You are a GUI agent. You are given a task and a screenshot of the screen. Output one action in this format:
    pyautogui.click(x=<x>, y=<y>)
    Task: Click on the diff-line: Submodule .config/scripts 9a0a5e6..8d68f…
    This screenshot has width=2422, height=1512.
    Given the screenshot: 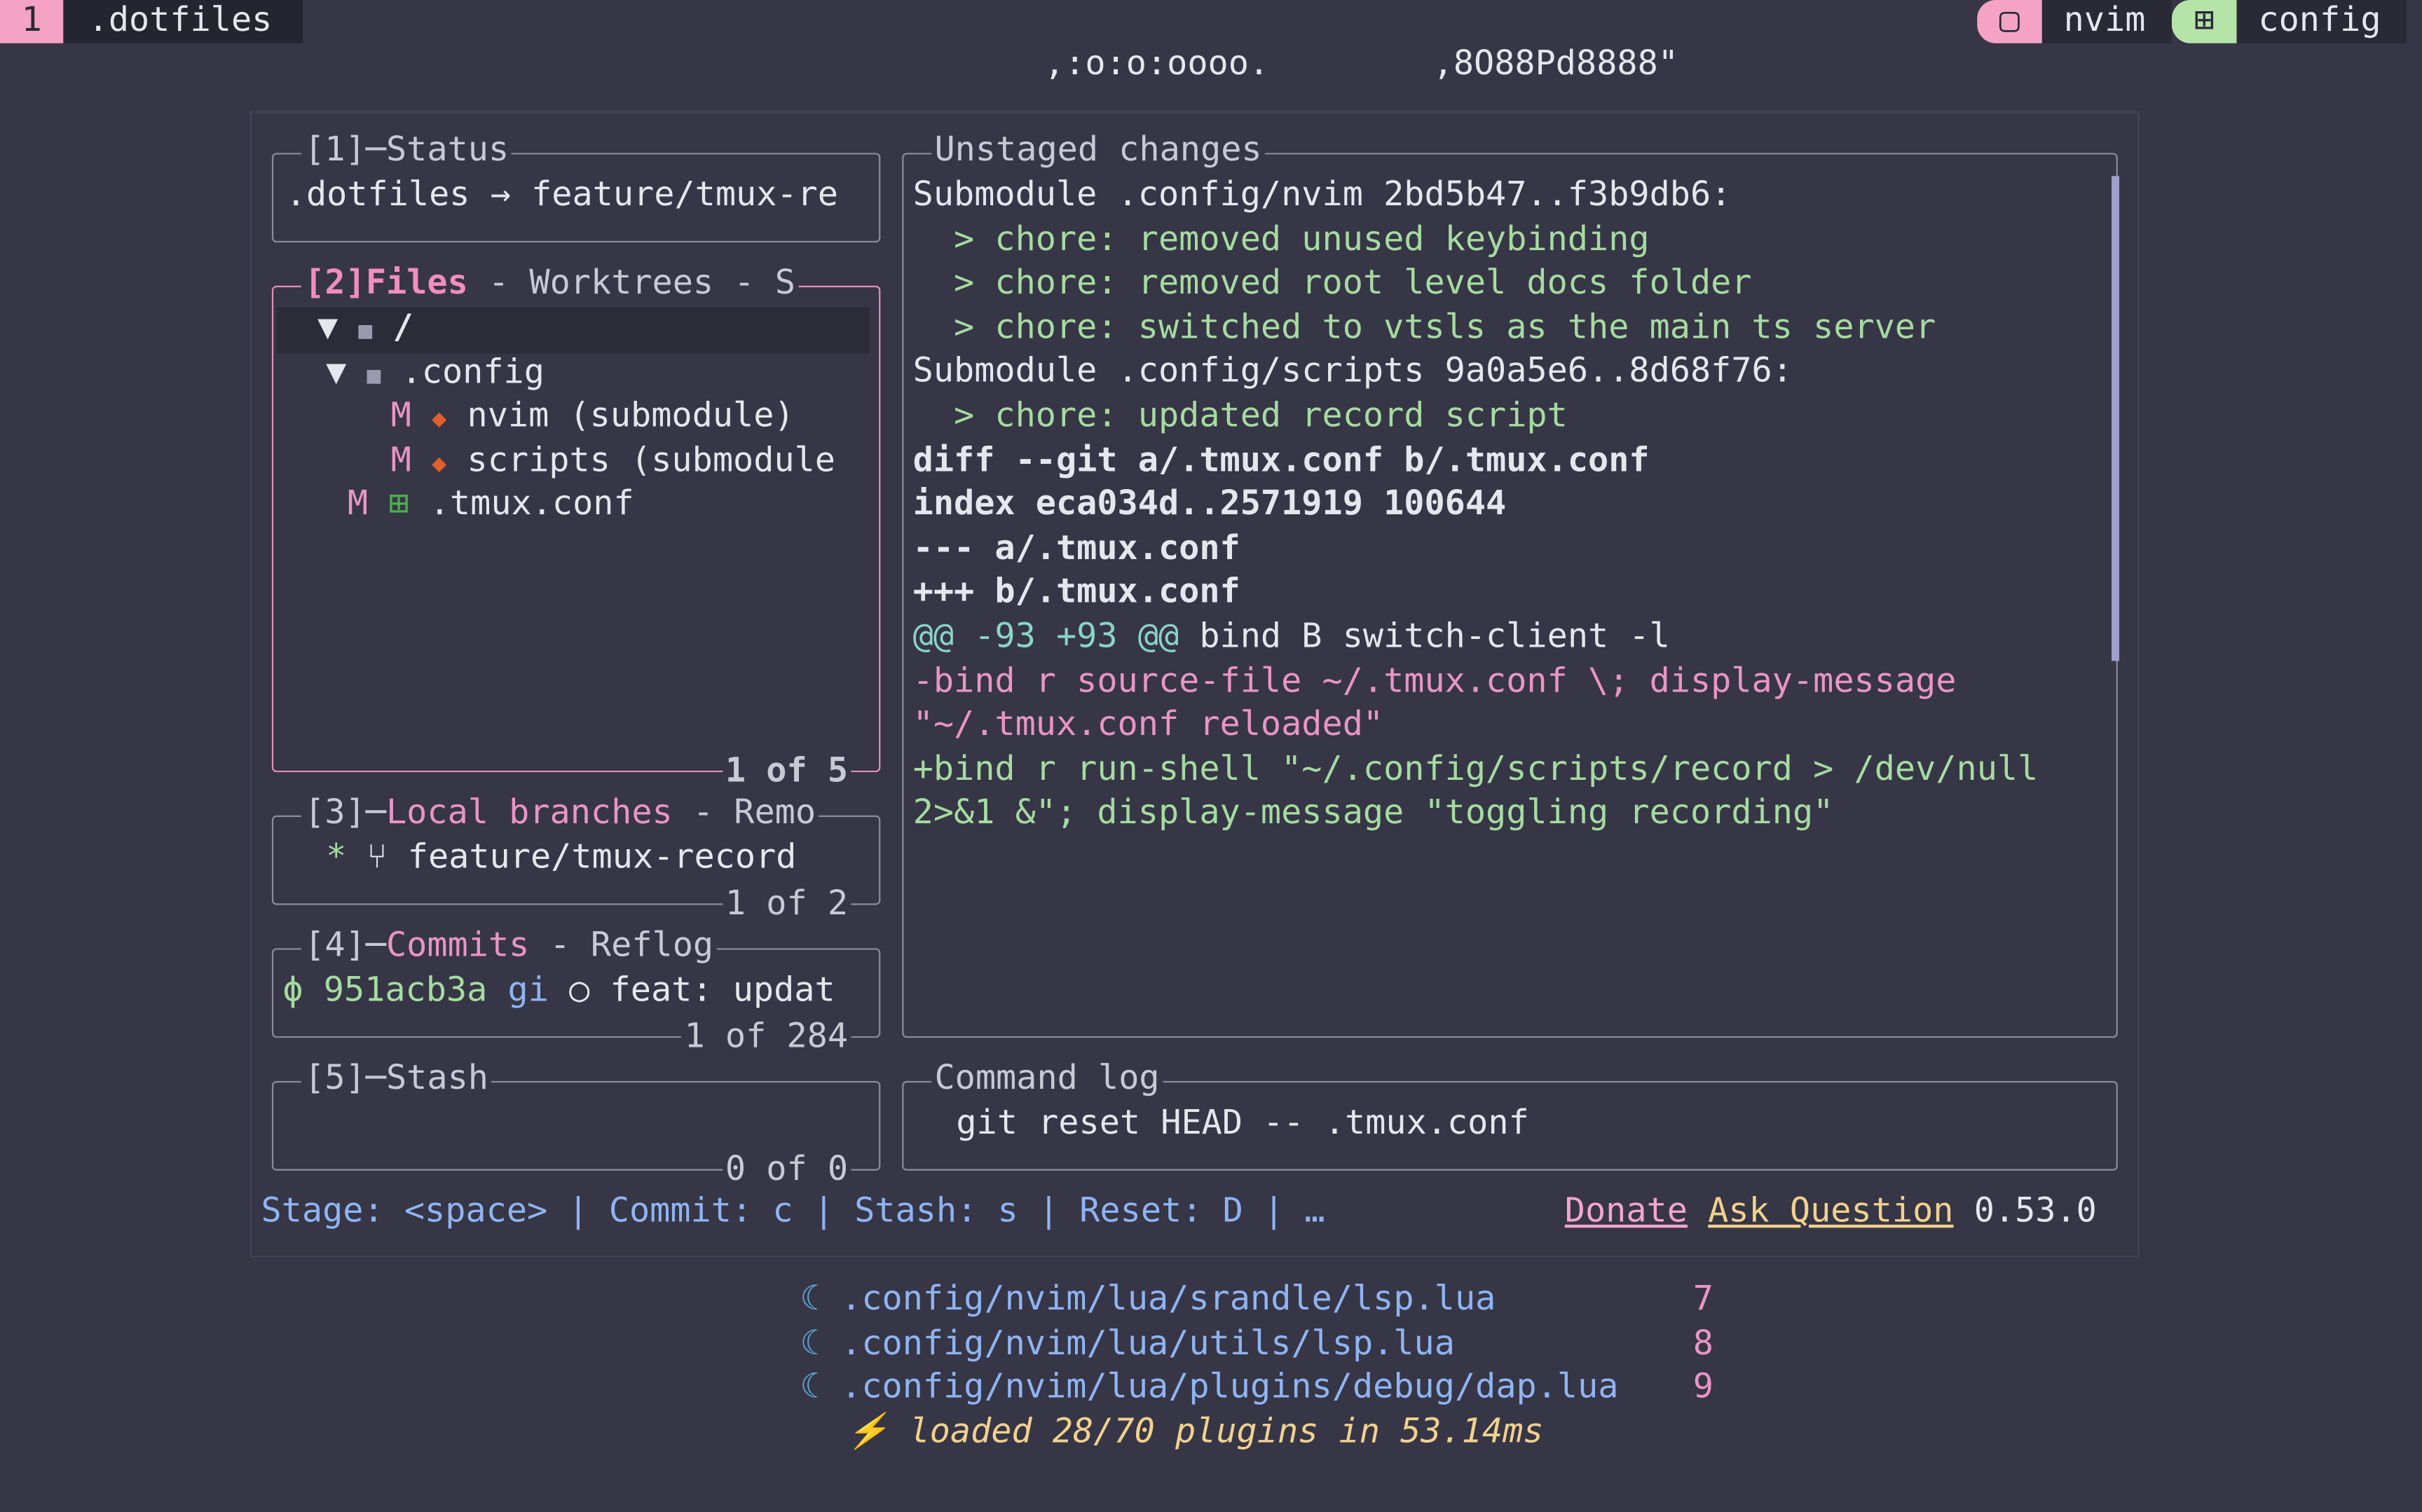 What is the action you would take?
    pyautogui.click(x=1352, y=371)
    